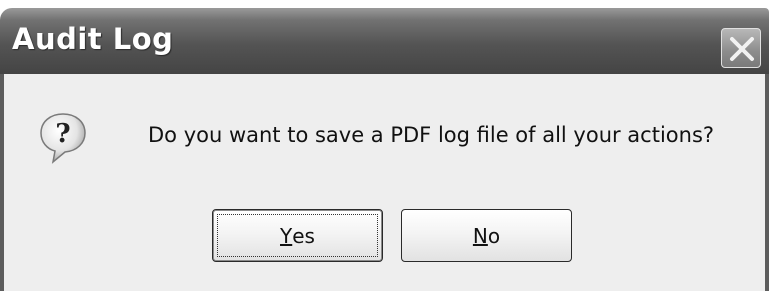  I want to click on no-mnemonic: N, so click(480, 235).